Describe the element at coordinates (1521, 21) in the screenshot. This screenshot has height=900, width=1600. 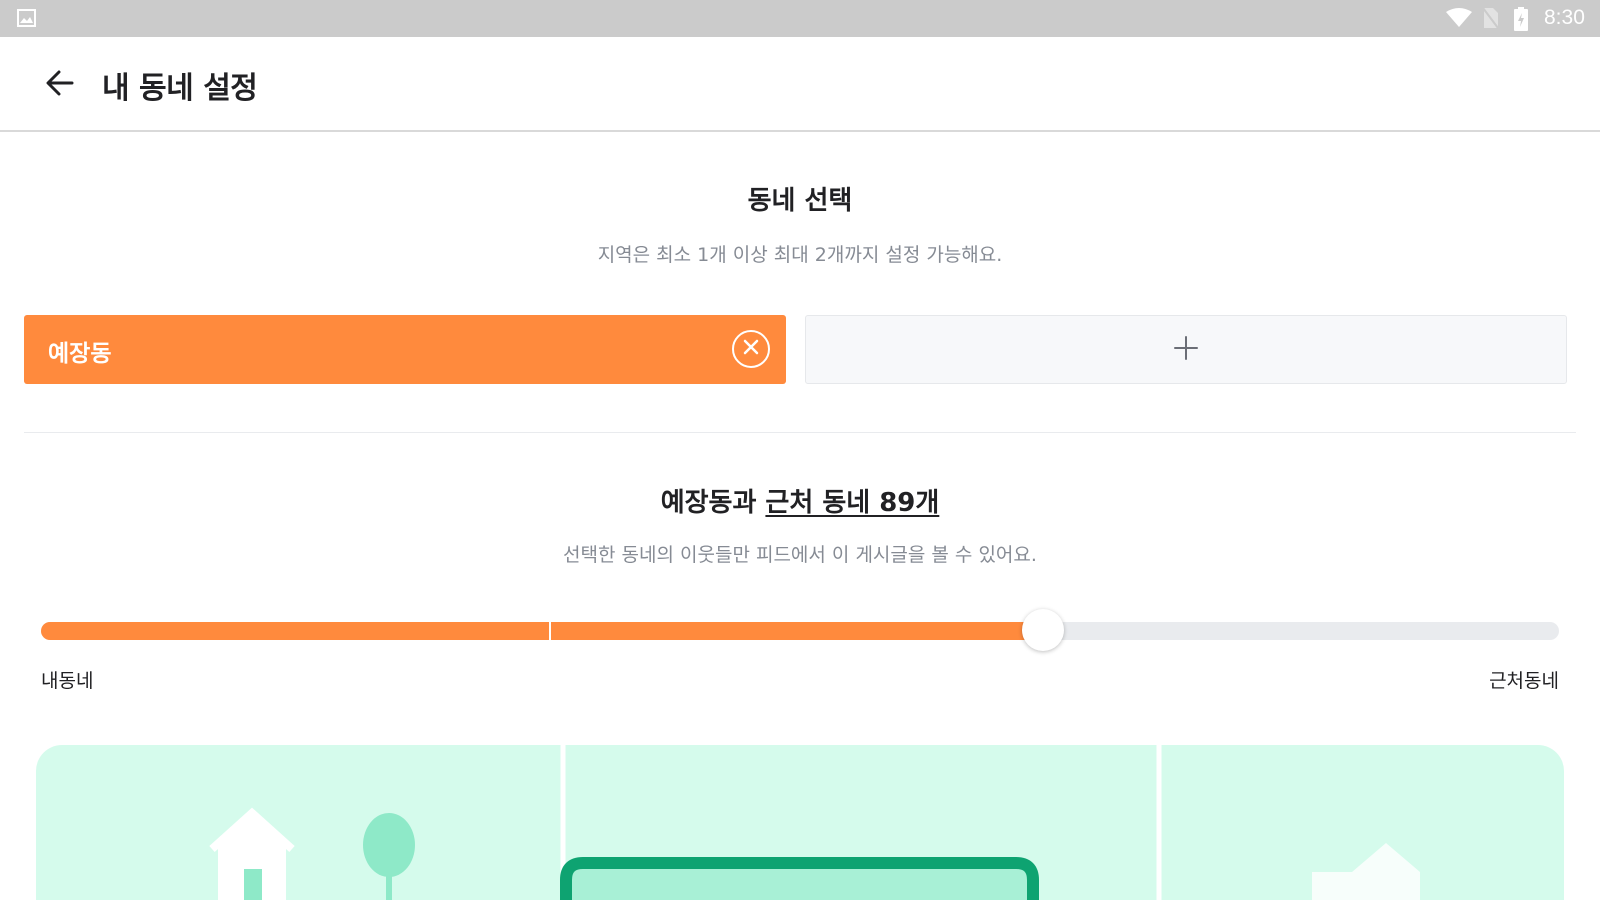
I see `battery-charging-icon` at that location.